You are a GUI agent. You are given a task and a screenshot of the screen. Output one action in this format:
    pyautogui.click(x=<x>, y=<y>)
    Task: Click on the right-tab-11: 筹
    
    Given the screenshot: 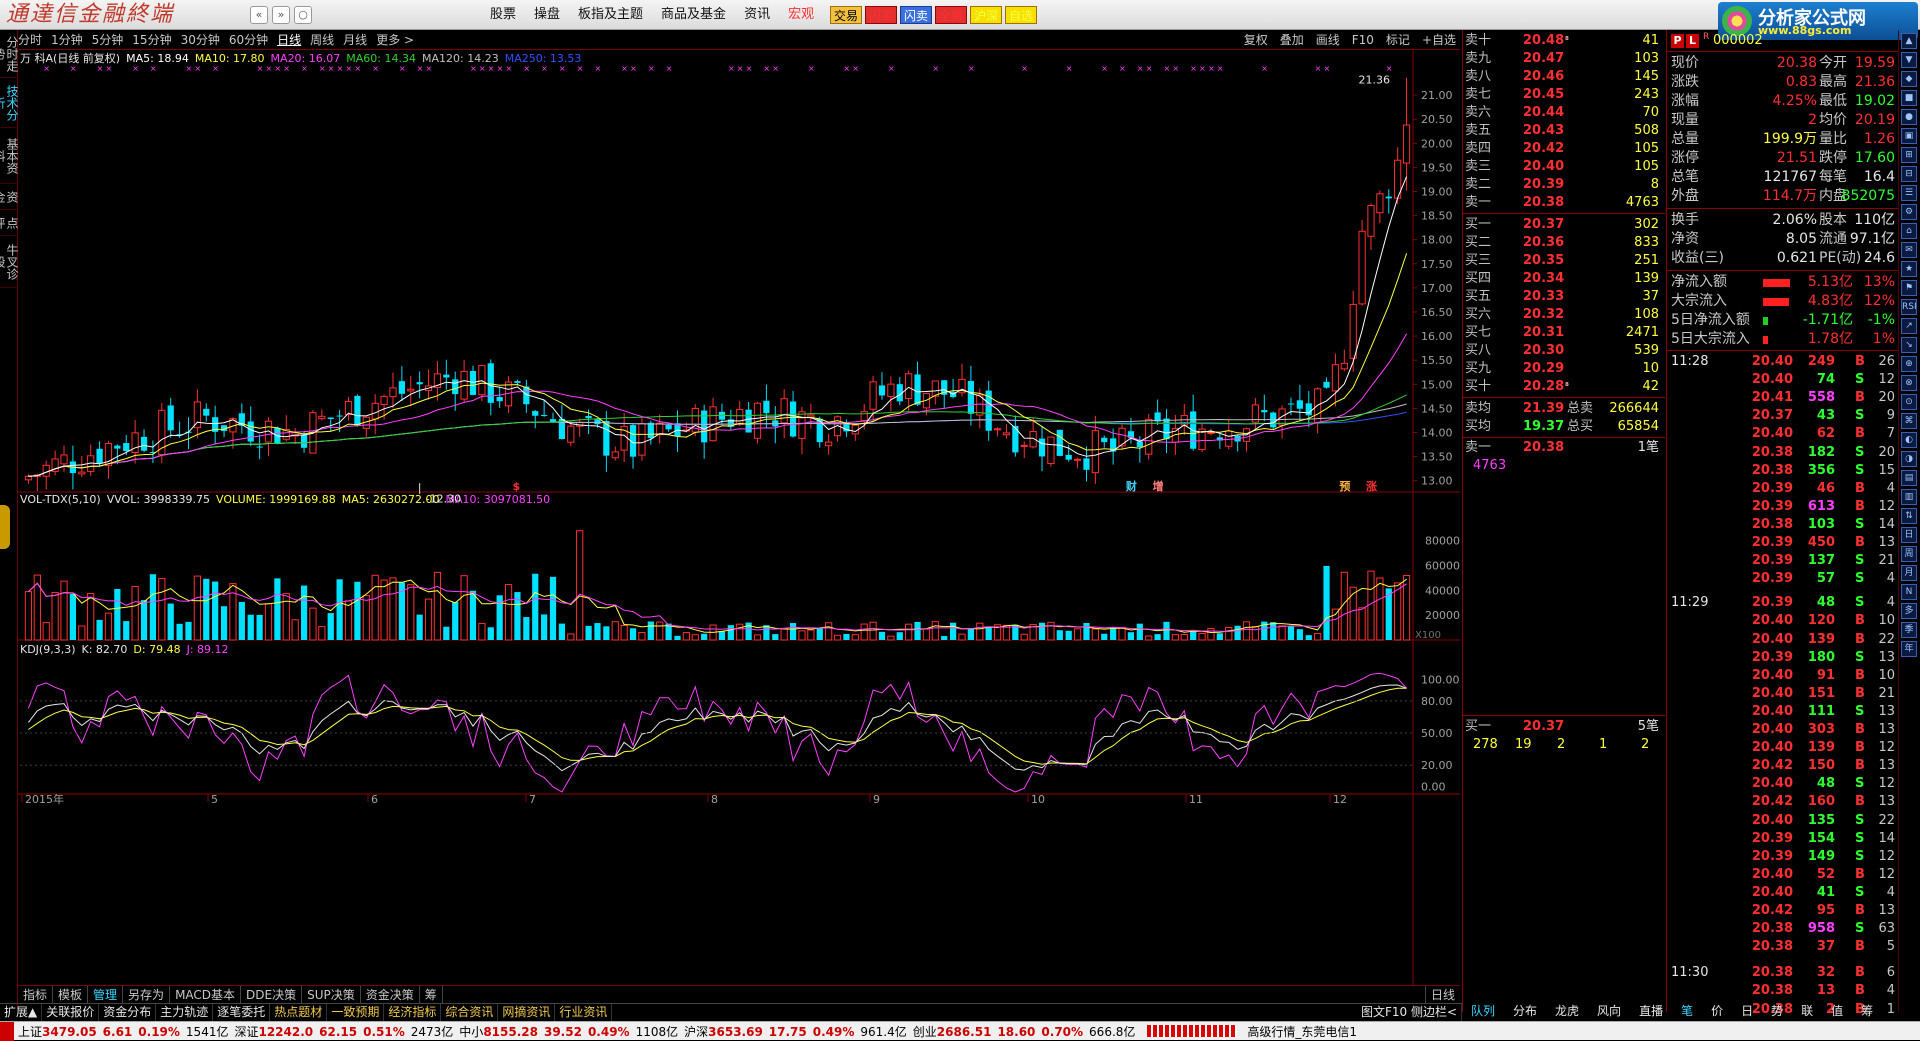 What is the action you would take?
    pyautogui.click(x=1867, y=1011)
    